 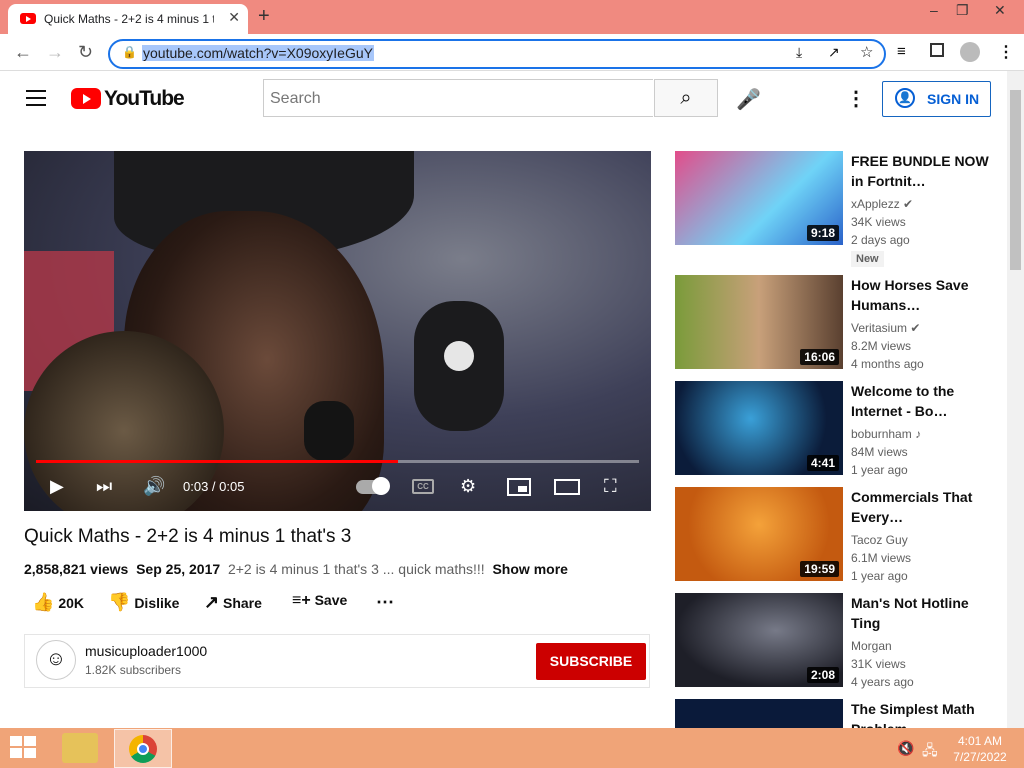 I want to click on like-button: 👍 20K, so click(x=58, y=602).